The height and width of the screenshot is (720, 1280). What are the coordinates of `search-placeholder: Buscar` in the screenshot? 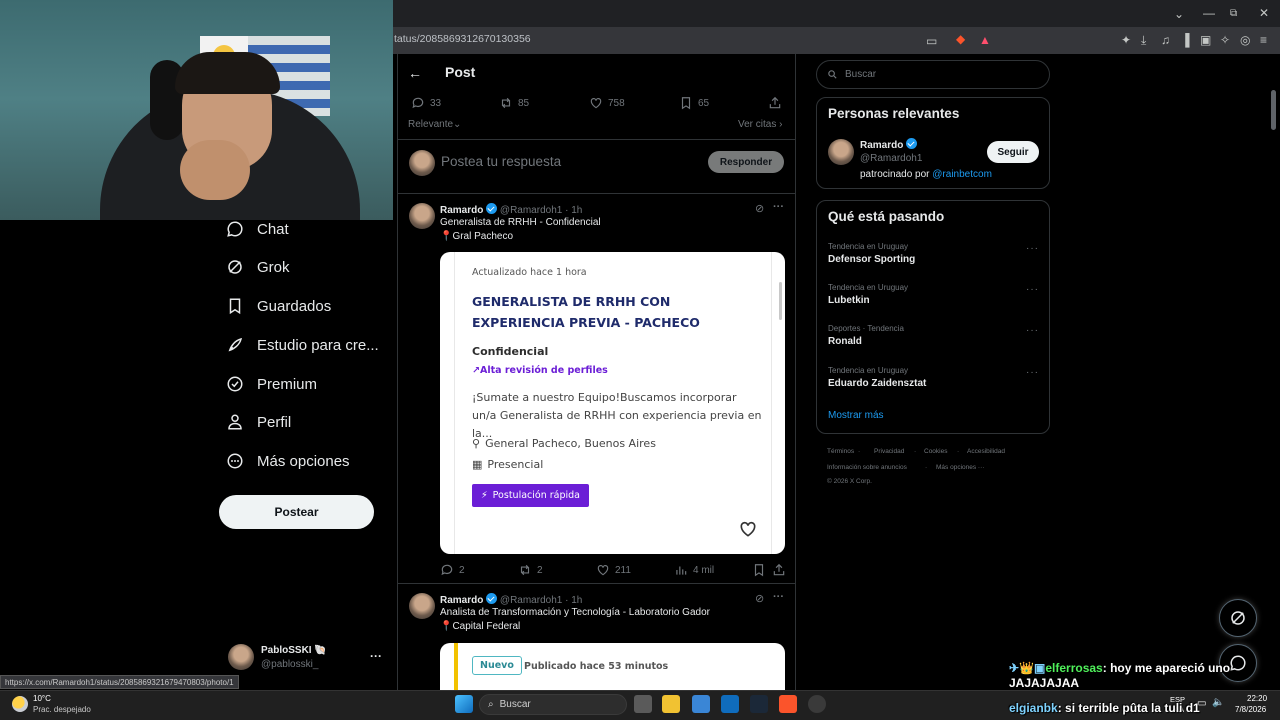 It's located at (861, 74).